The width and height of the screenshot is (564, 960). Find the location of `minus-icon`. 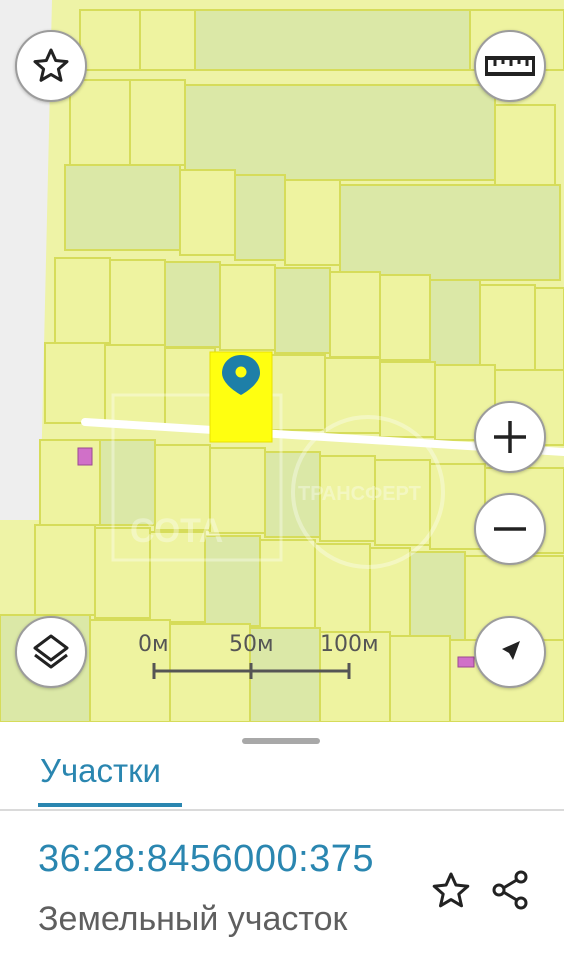

minus-icon is located at coordinates (510, 529).